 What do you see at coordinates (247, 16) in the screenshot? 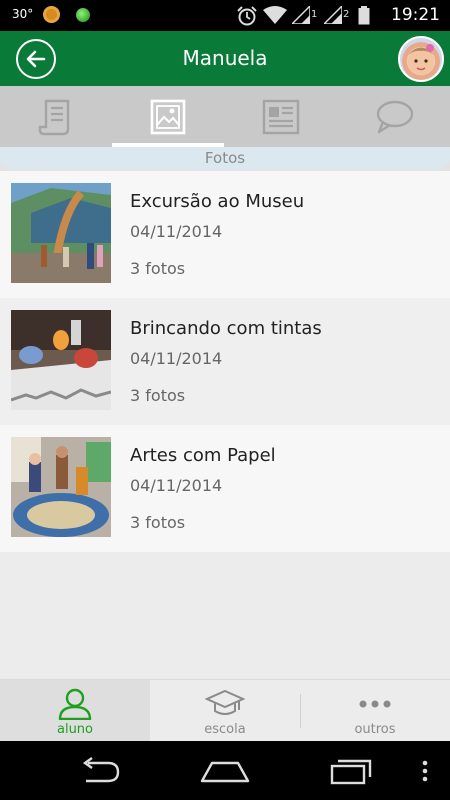
I see `alarm-icon` at bounding box center [247, 16].